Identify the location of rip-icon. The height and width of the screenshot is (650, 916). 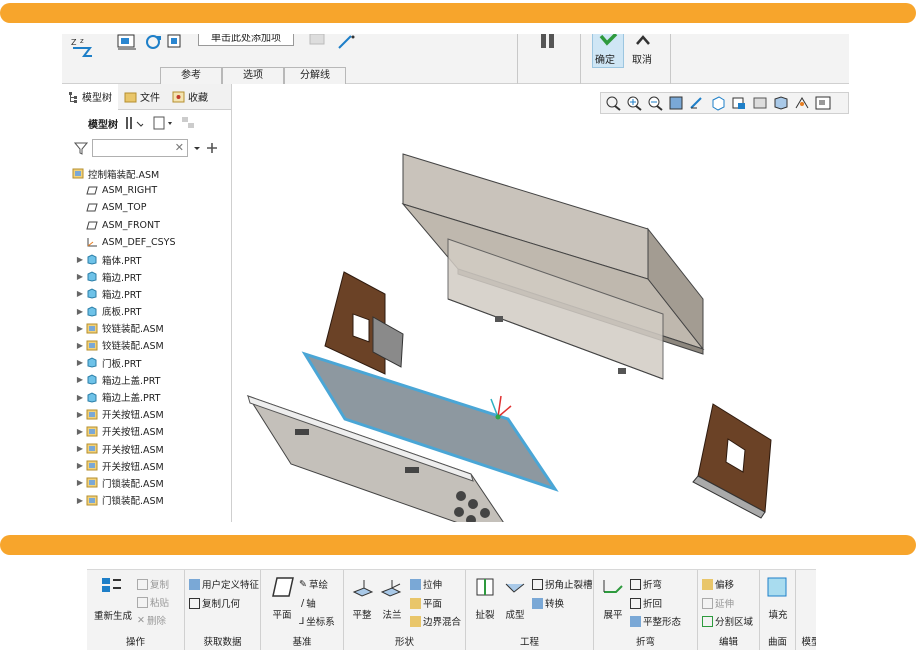
(485, 587).